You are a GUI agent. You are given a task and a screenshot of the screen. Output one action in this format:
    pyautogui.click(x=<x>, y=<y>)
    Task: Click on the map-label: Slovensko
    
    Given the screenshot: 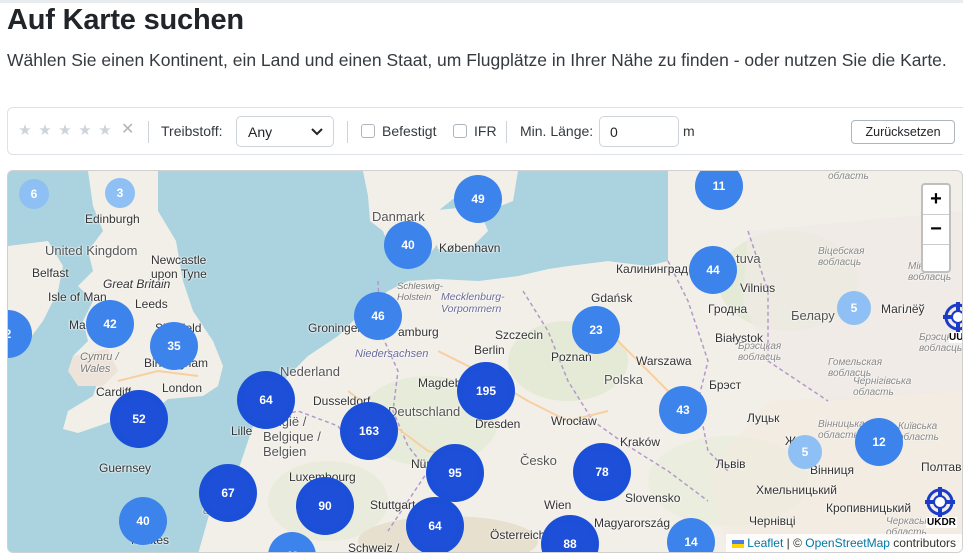 What is the action you would take?
    pyautogui.click(x=653, y=498)
    